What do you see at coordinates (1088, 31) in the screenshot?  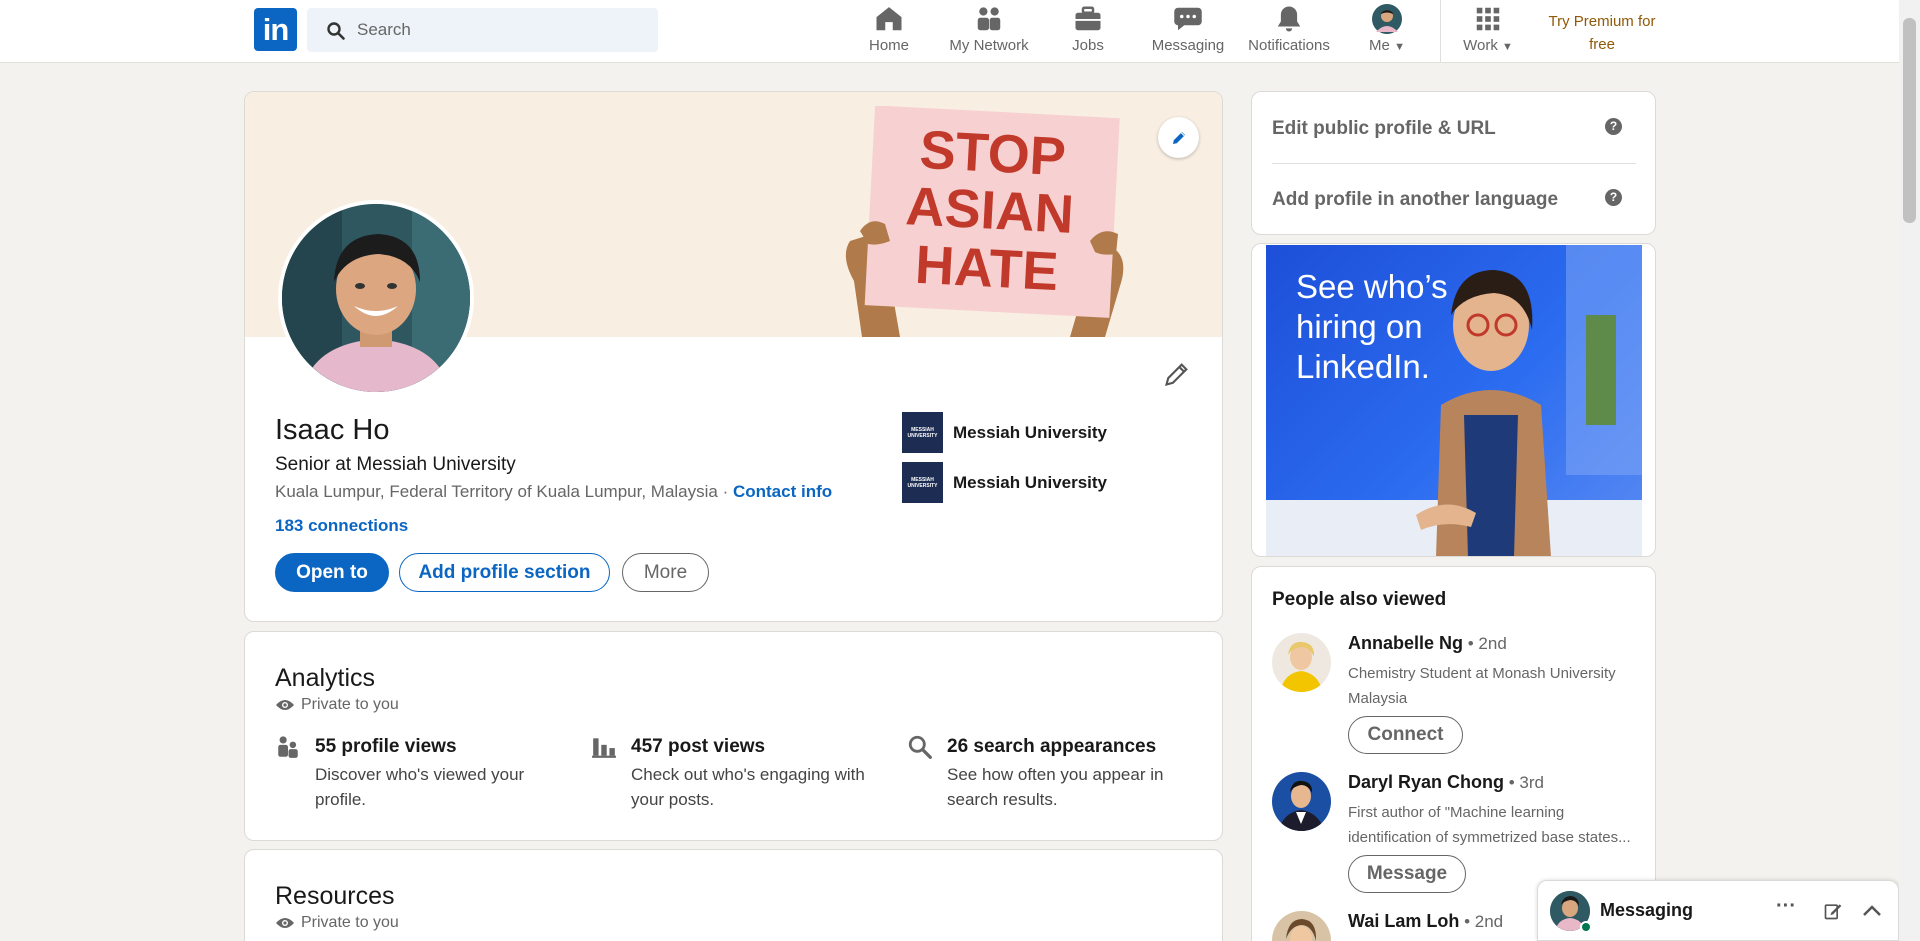 I see `nav-jobs: Jobs` at bounding box center [1088, 31].